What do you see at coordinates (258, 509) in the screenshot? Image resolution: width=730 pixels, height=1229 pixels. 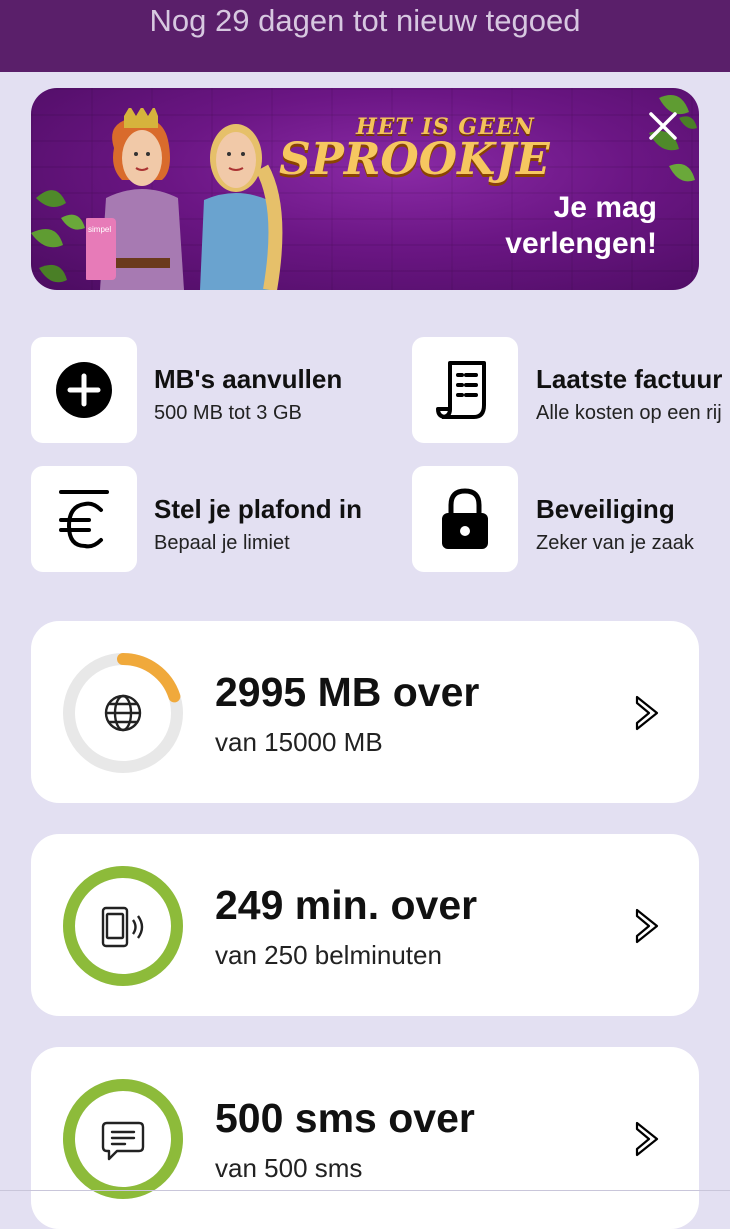 I see `spending-cap-title: Stel je plafond in` at bounding box center [258, 509].